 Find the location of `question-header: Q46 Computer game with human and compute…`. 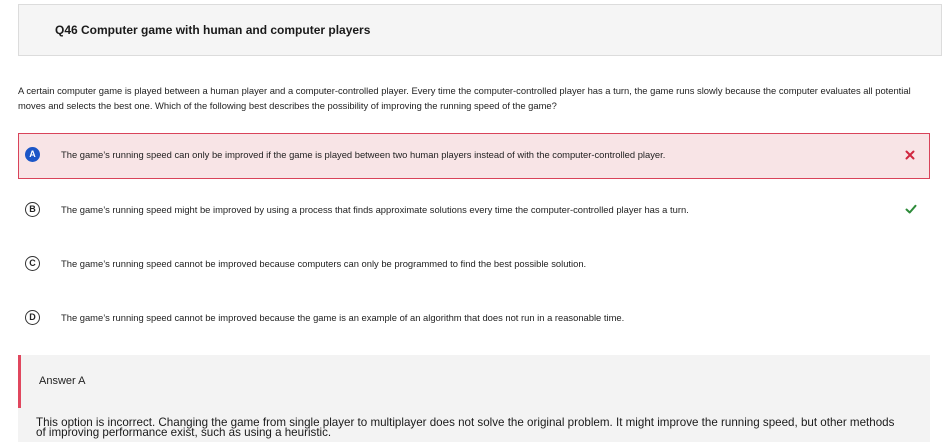

question-header: Q46 Computer game with human and compute… is located at coordinates (480, 30).